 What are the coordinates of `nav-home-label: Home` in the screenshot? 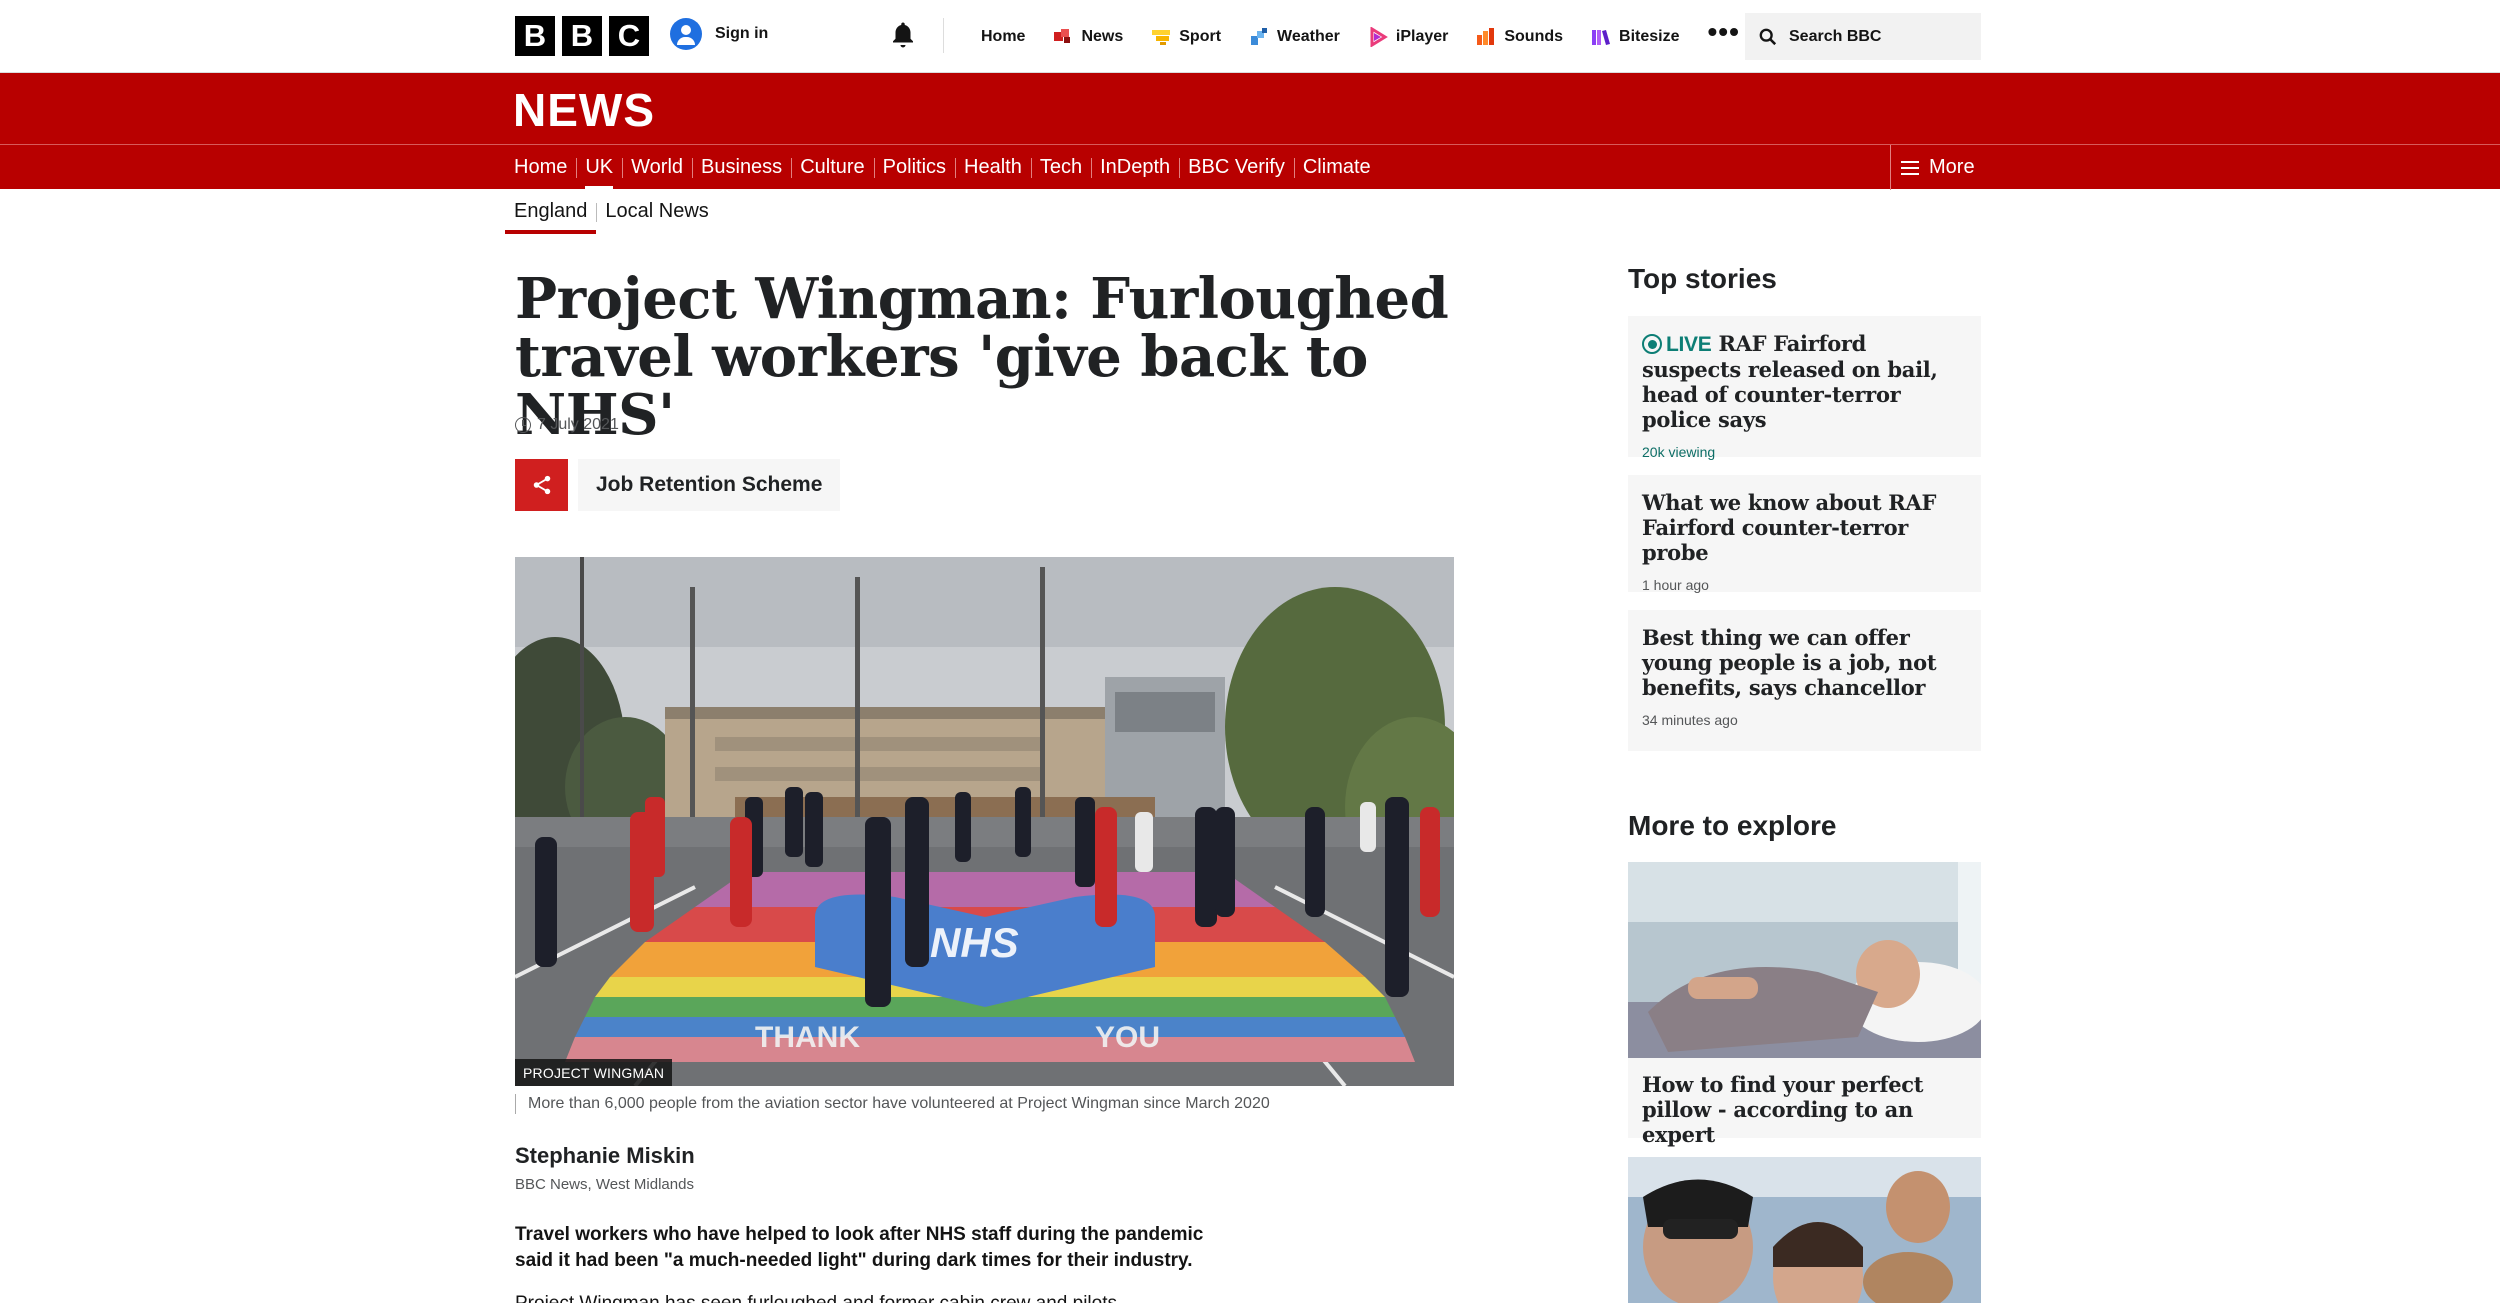 It's located at (1003, 36).